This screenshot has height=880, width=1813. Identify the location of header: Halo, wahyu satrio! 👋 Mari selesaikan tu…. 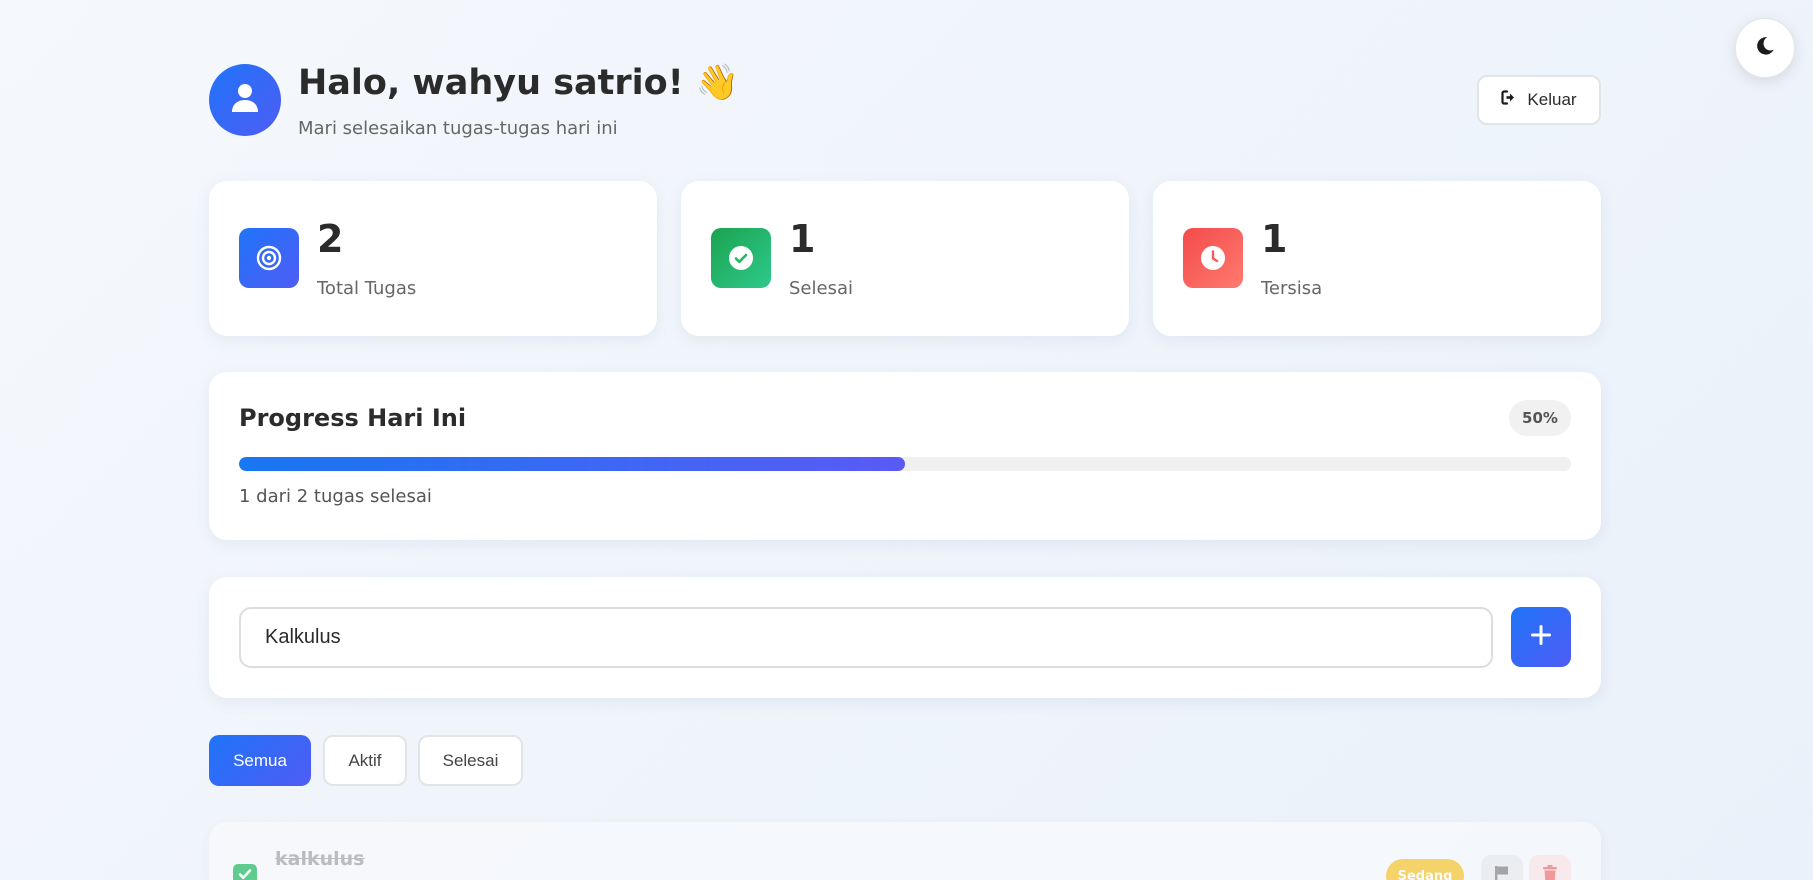
(905, 107).